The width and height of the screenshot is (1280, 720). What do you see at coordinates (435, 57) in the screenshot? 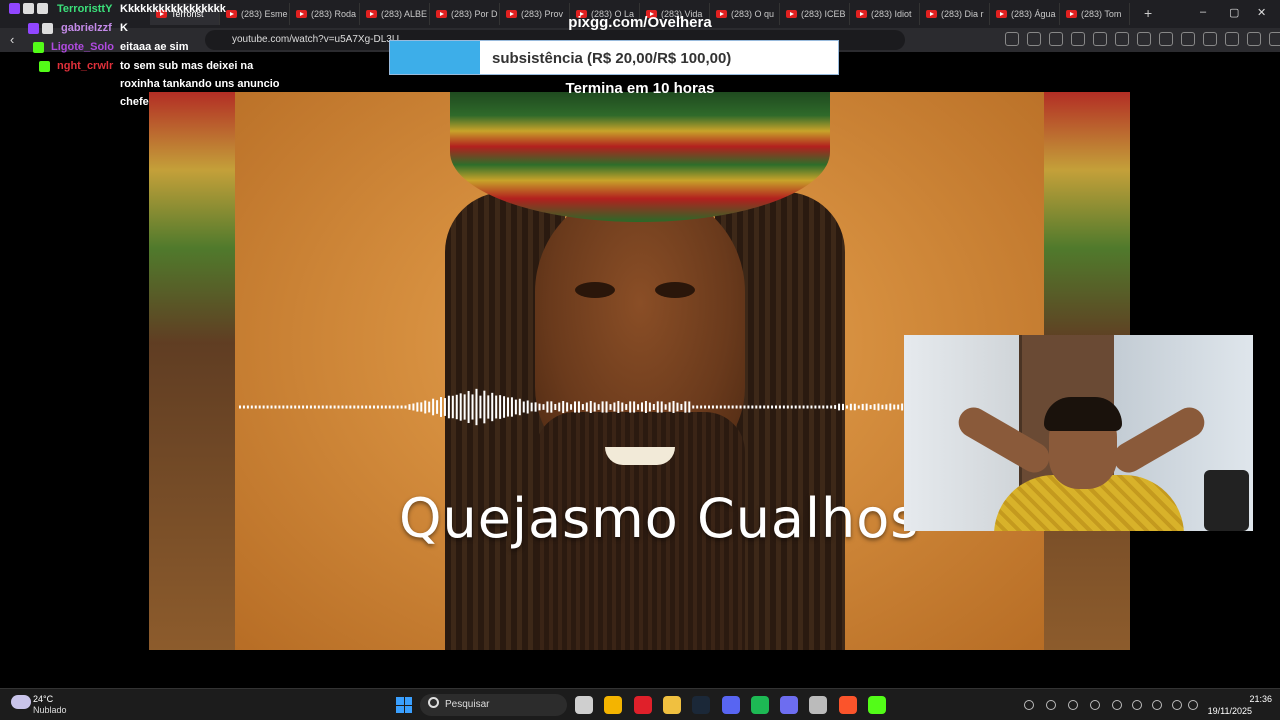
I see `goal-progress-fill` at bounding box center [435, 57].